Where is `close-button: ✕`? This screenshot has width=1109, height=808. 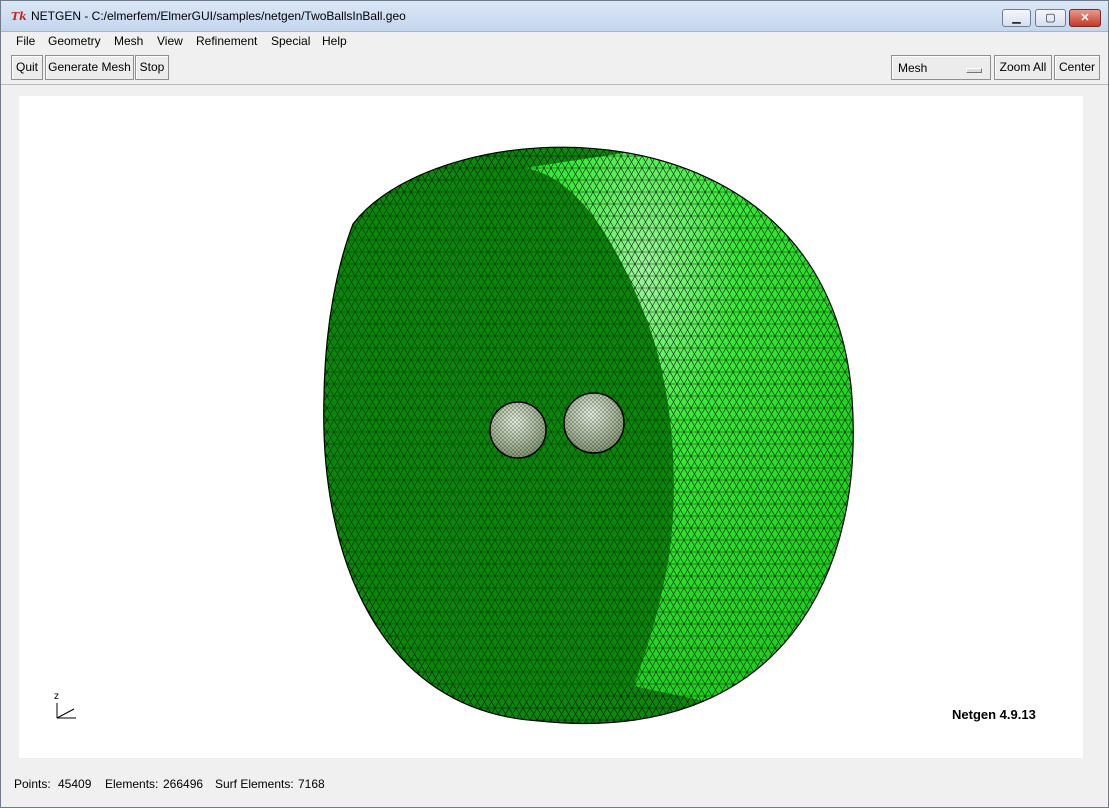
close-button: ✕ is located at coordinates (1085, 18).